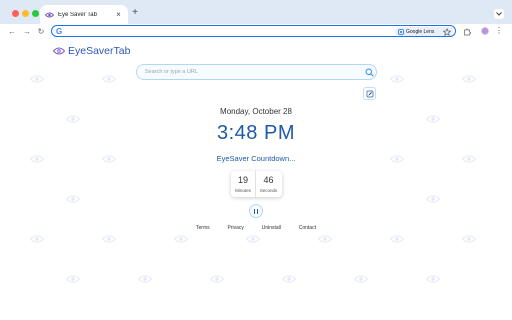 The image size is (512, 320). Describe the element at coordinates (307, 228) in the screenshot. I see `footer-link-contact: Contact` at that location.